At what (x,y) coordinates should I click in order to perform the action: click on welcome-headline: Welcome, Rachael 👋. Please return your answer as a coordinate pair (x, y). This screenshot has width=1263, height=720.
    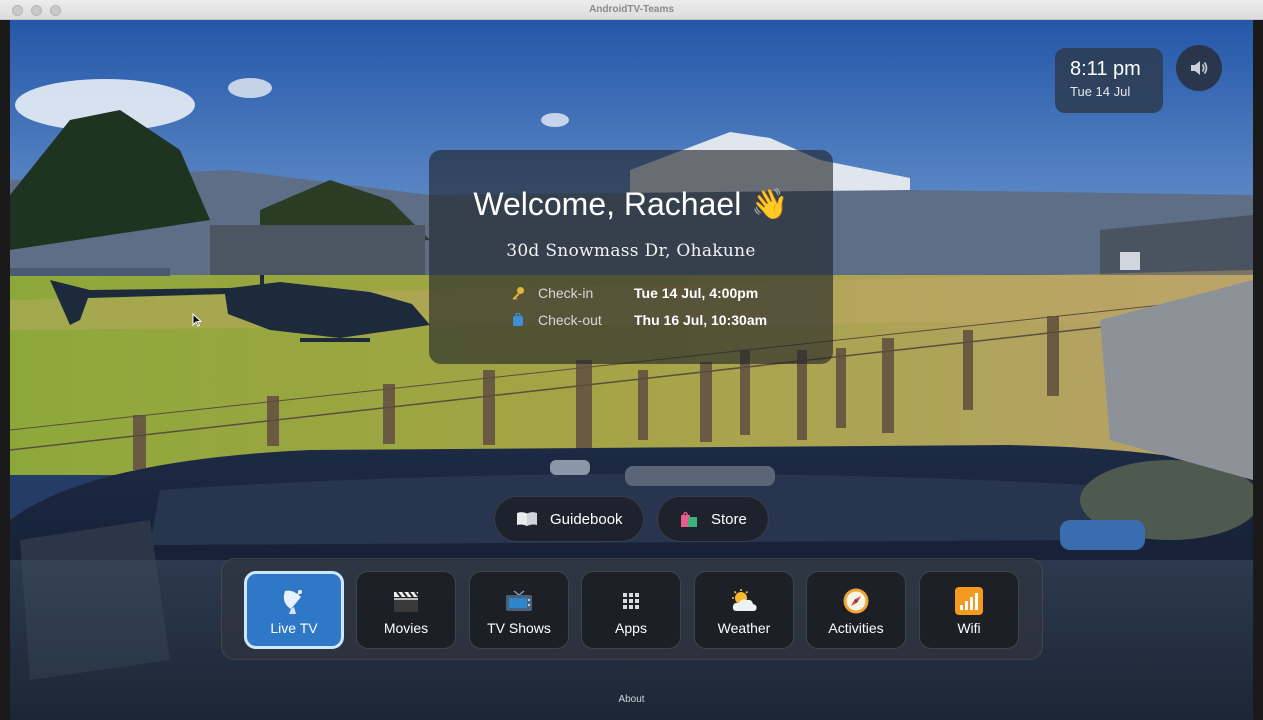
    Looking at the image, I should click on (631, 204).